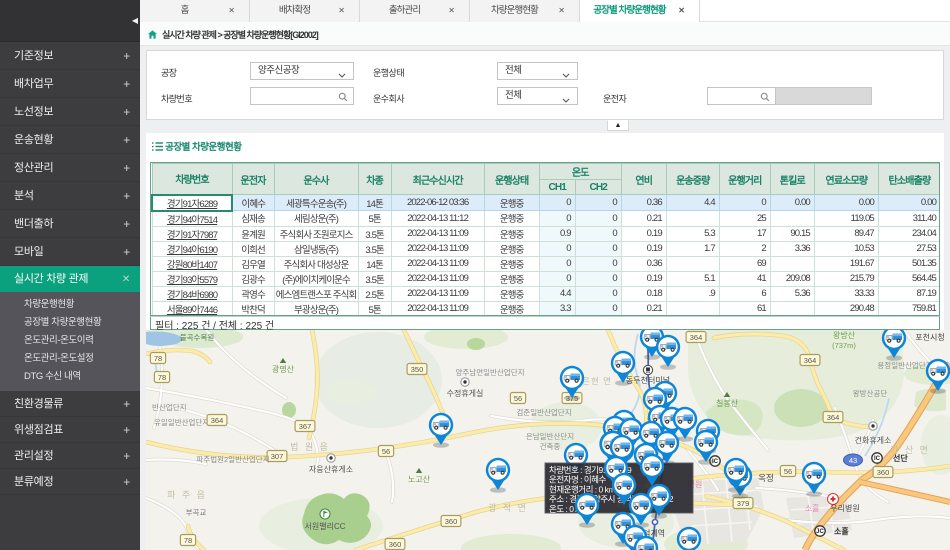  What do you see at coordinates (597, 381) in the screenshot?
I see `svg-text: 은현 면` at bounding box center [597, 381].